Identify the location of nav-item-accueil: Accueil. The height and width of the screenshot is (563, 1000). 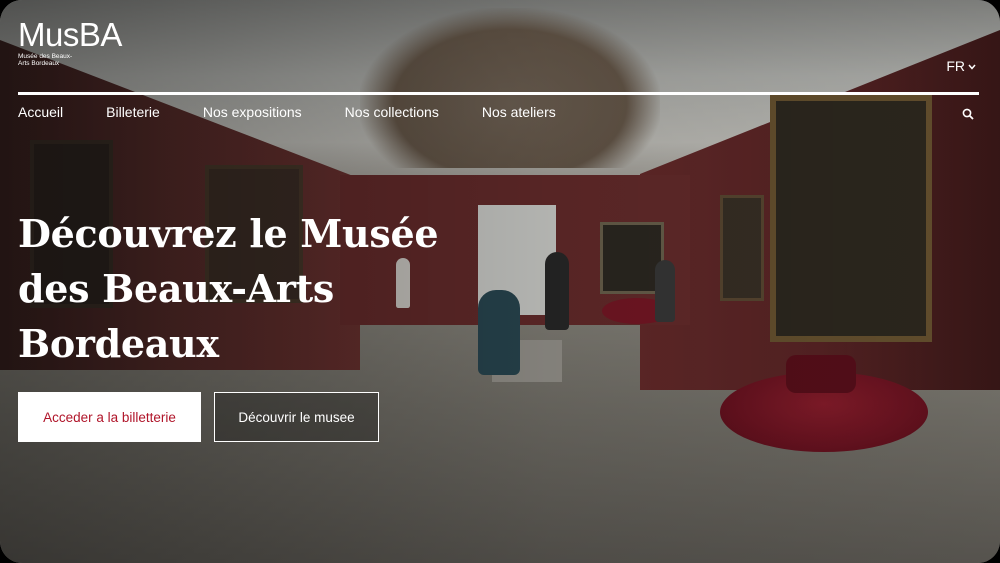
(40, 112).